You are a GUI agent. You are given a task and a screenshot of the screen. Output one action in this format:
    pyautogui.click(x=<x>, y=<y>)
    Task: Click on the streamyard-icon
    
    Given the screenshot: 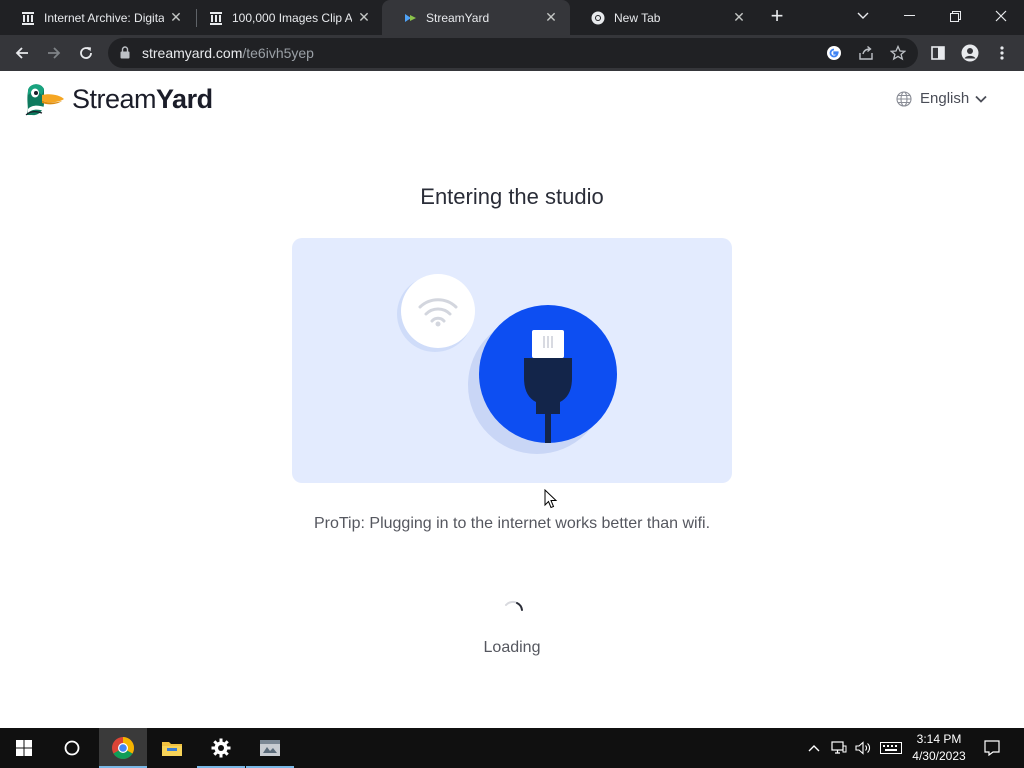 What is the action you would take?
    pyautogui.click(x=410, y=18)
    